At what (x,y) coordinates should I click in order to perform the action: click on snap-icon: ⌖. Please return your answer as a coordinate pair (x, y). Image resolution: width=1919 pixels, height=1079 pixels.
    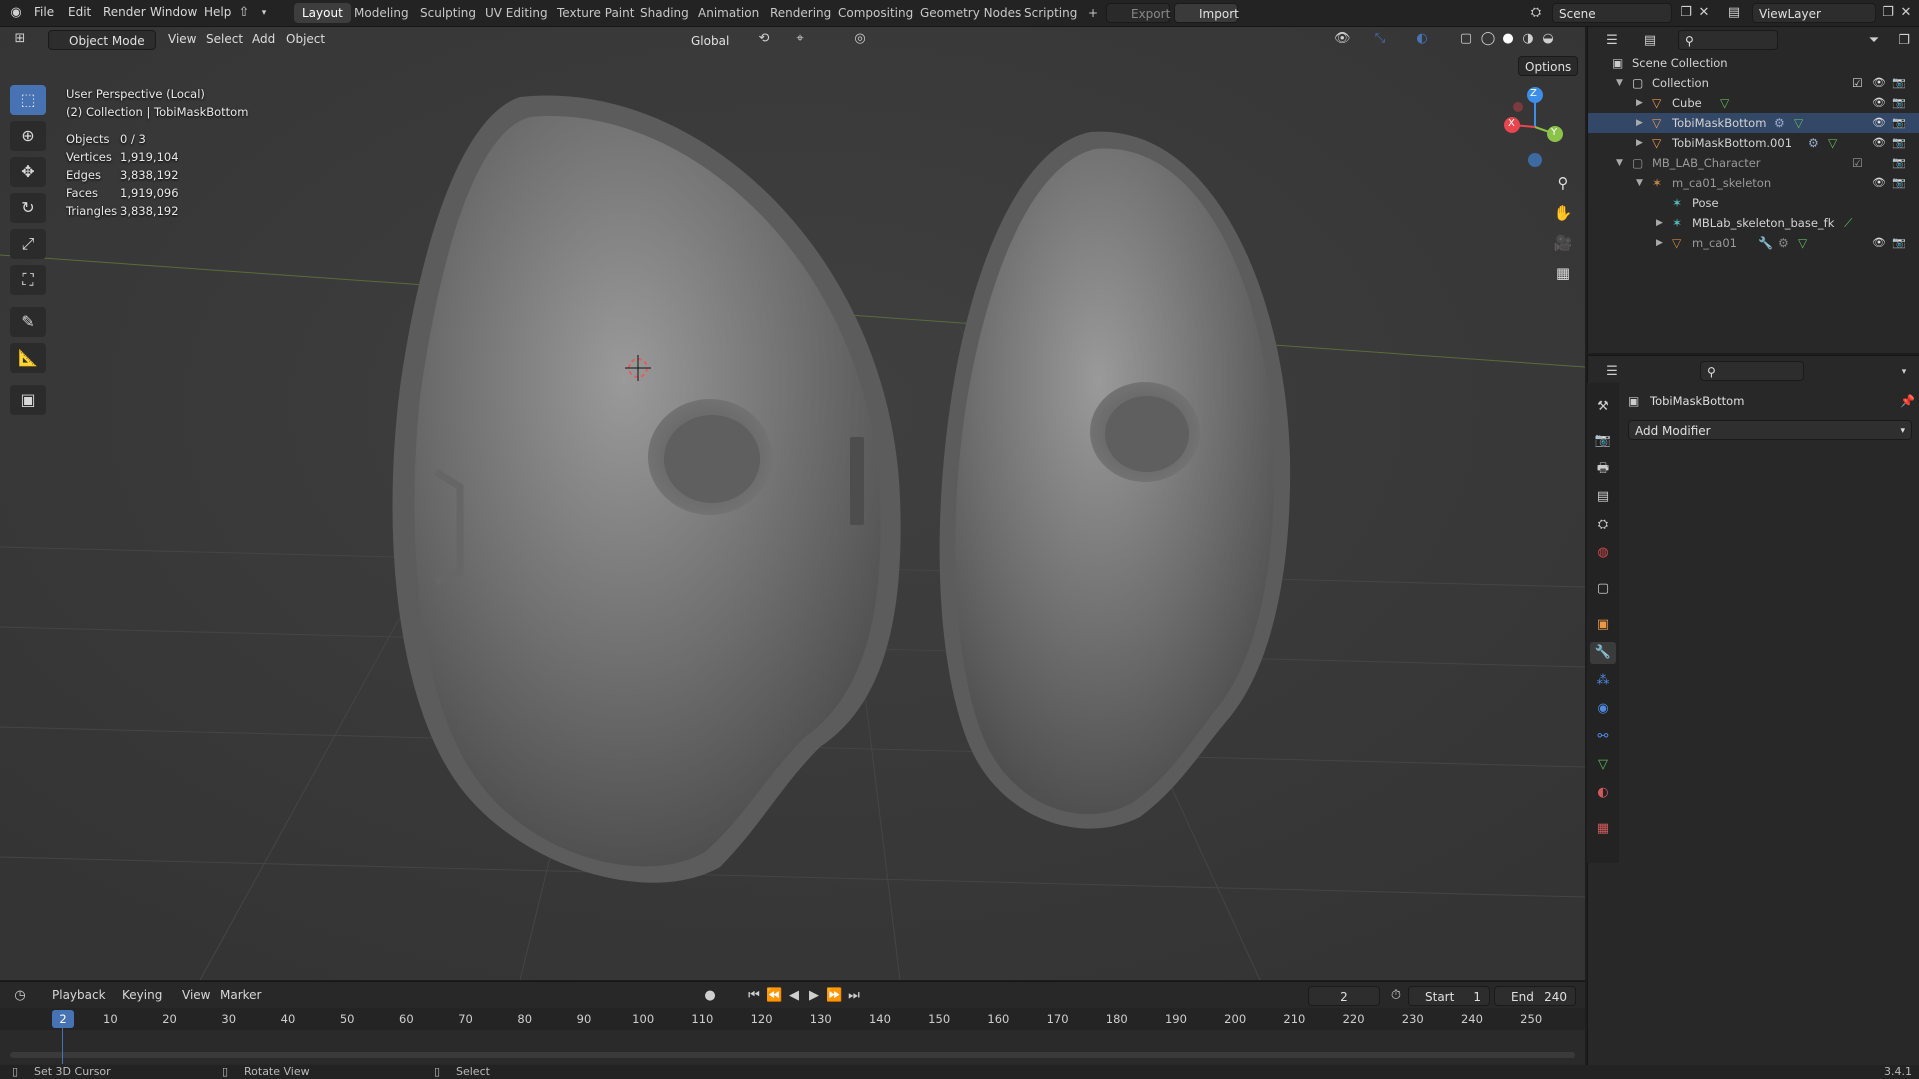
    Looking at the image, I should click on (800, 39).